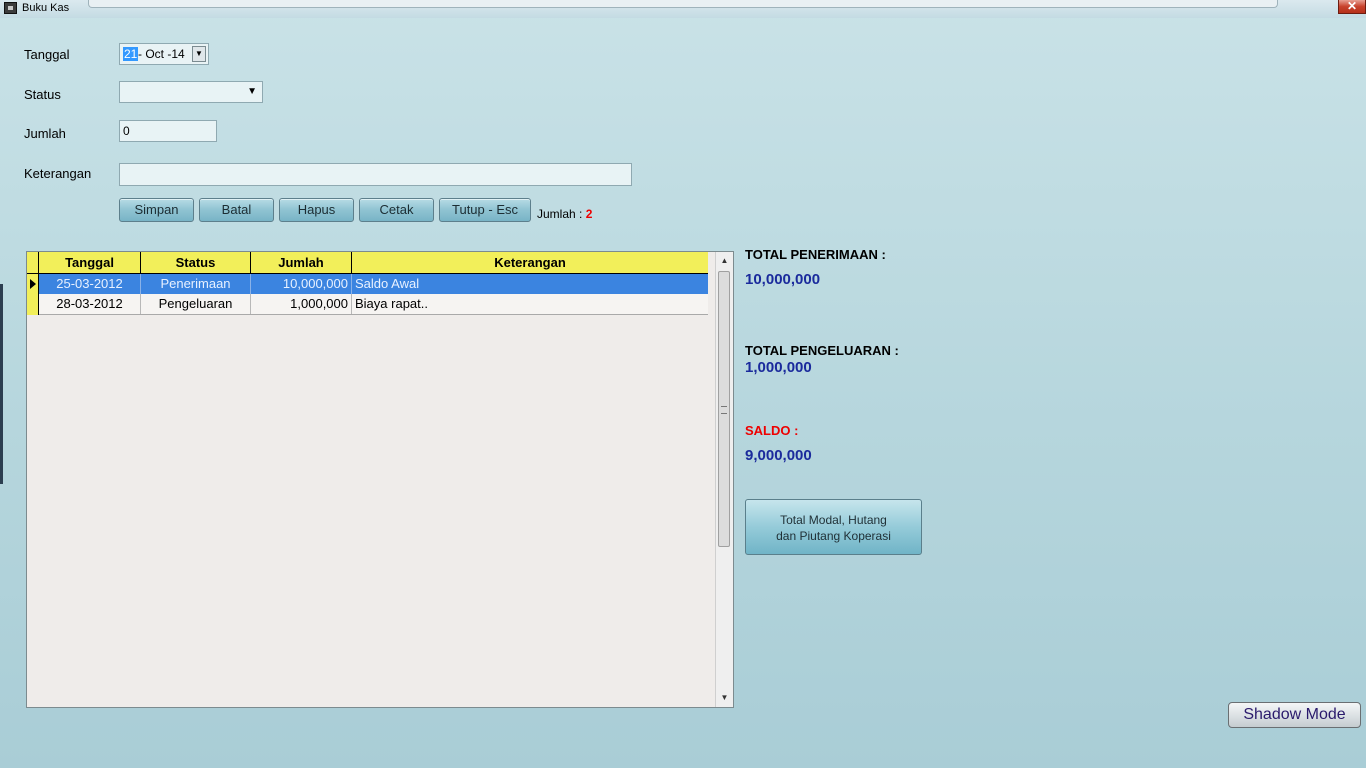  Describe the element at coordinates (191, 92) in the screenshot. I see `status-select: ▼` at that location.